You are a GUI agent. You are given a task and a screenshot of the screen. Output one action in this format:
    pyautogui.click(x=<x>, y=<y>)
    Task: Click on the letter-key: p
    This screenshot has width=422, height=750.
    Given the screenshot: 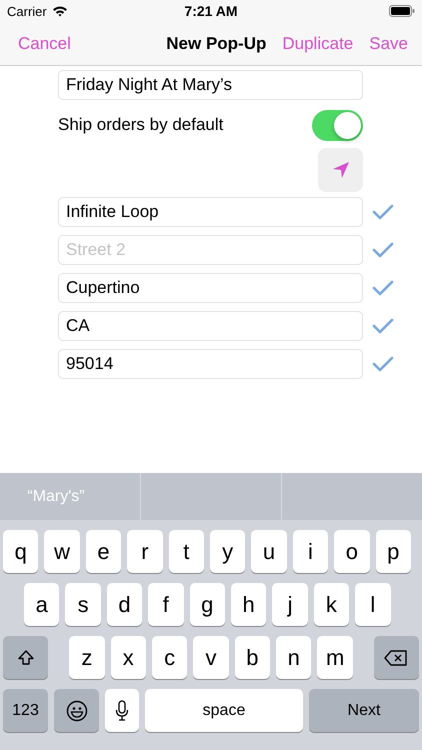 What is the action you would take?
    pyautogui.click(x=393, y=551)
    